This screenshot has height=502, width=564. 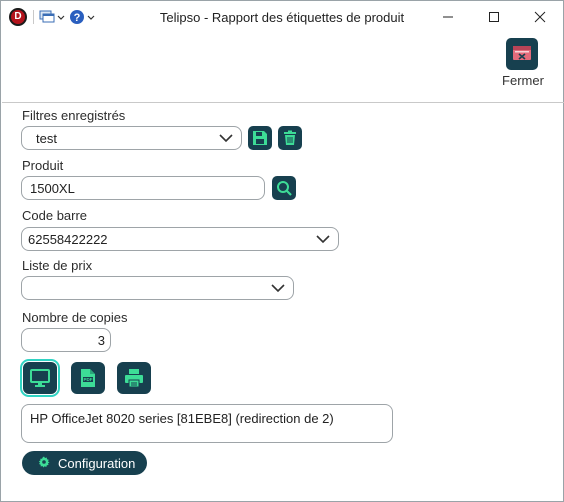 I want to click on output-screen-button, so click(x=40, y=378).